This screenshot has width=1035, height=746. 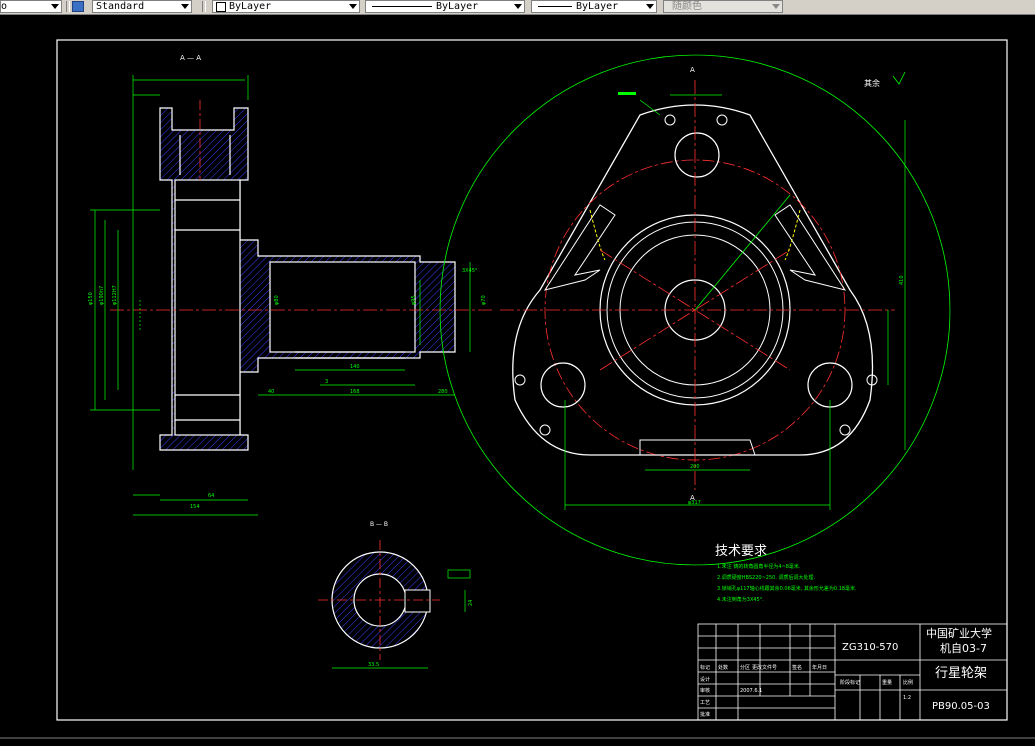 What do you see at coordinates (797, 667) in the screenshot?
I see `signature-label: 签名` at bounding box center [797, 667].